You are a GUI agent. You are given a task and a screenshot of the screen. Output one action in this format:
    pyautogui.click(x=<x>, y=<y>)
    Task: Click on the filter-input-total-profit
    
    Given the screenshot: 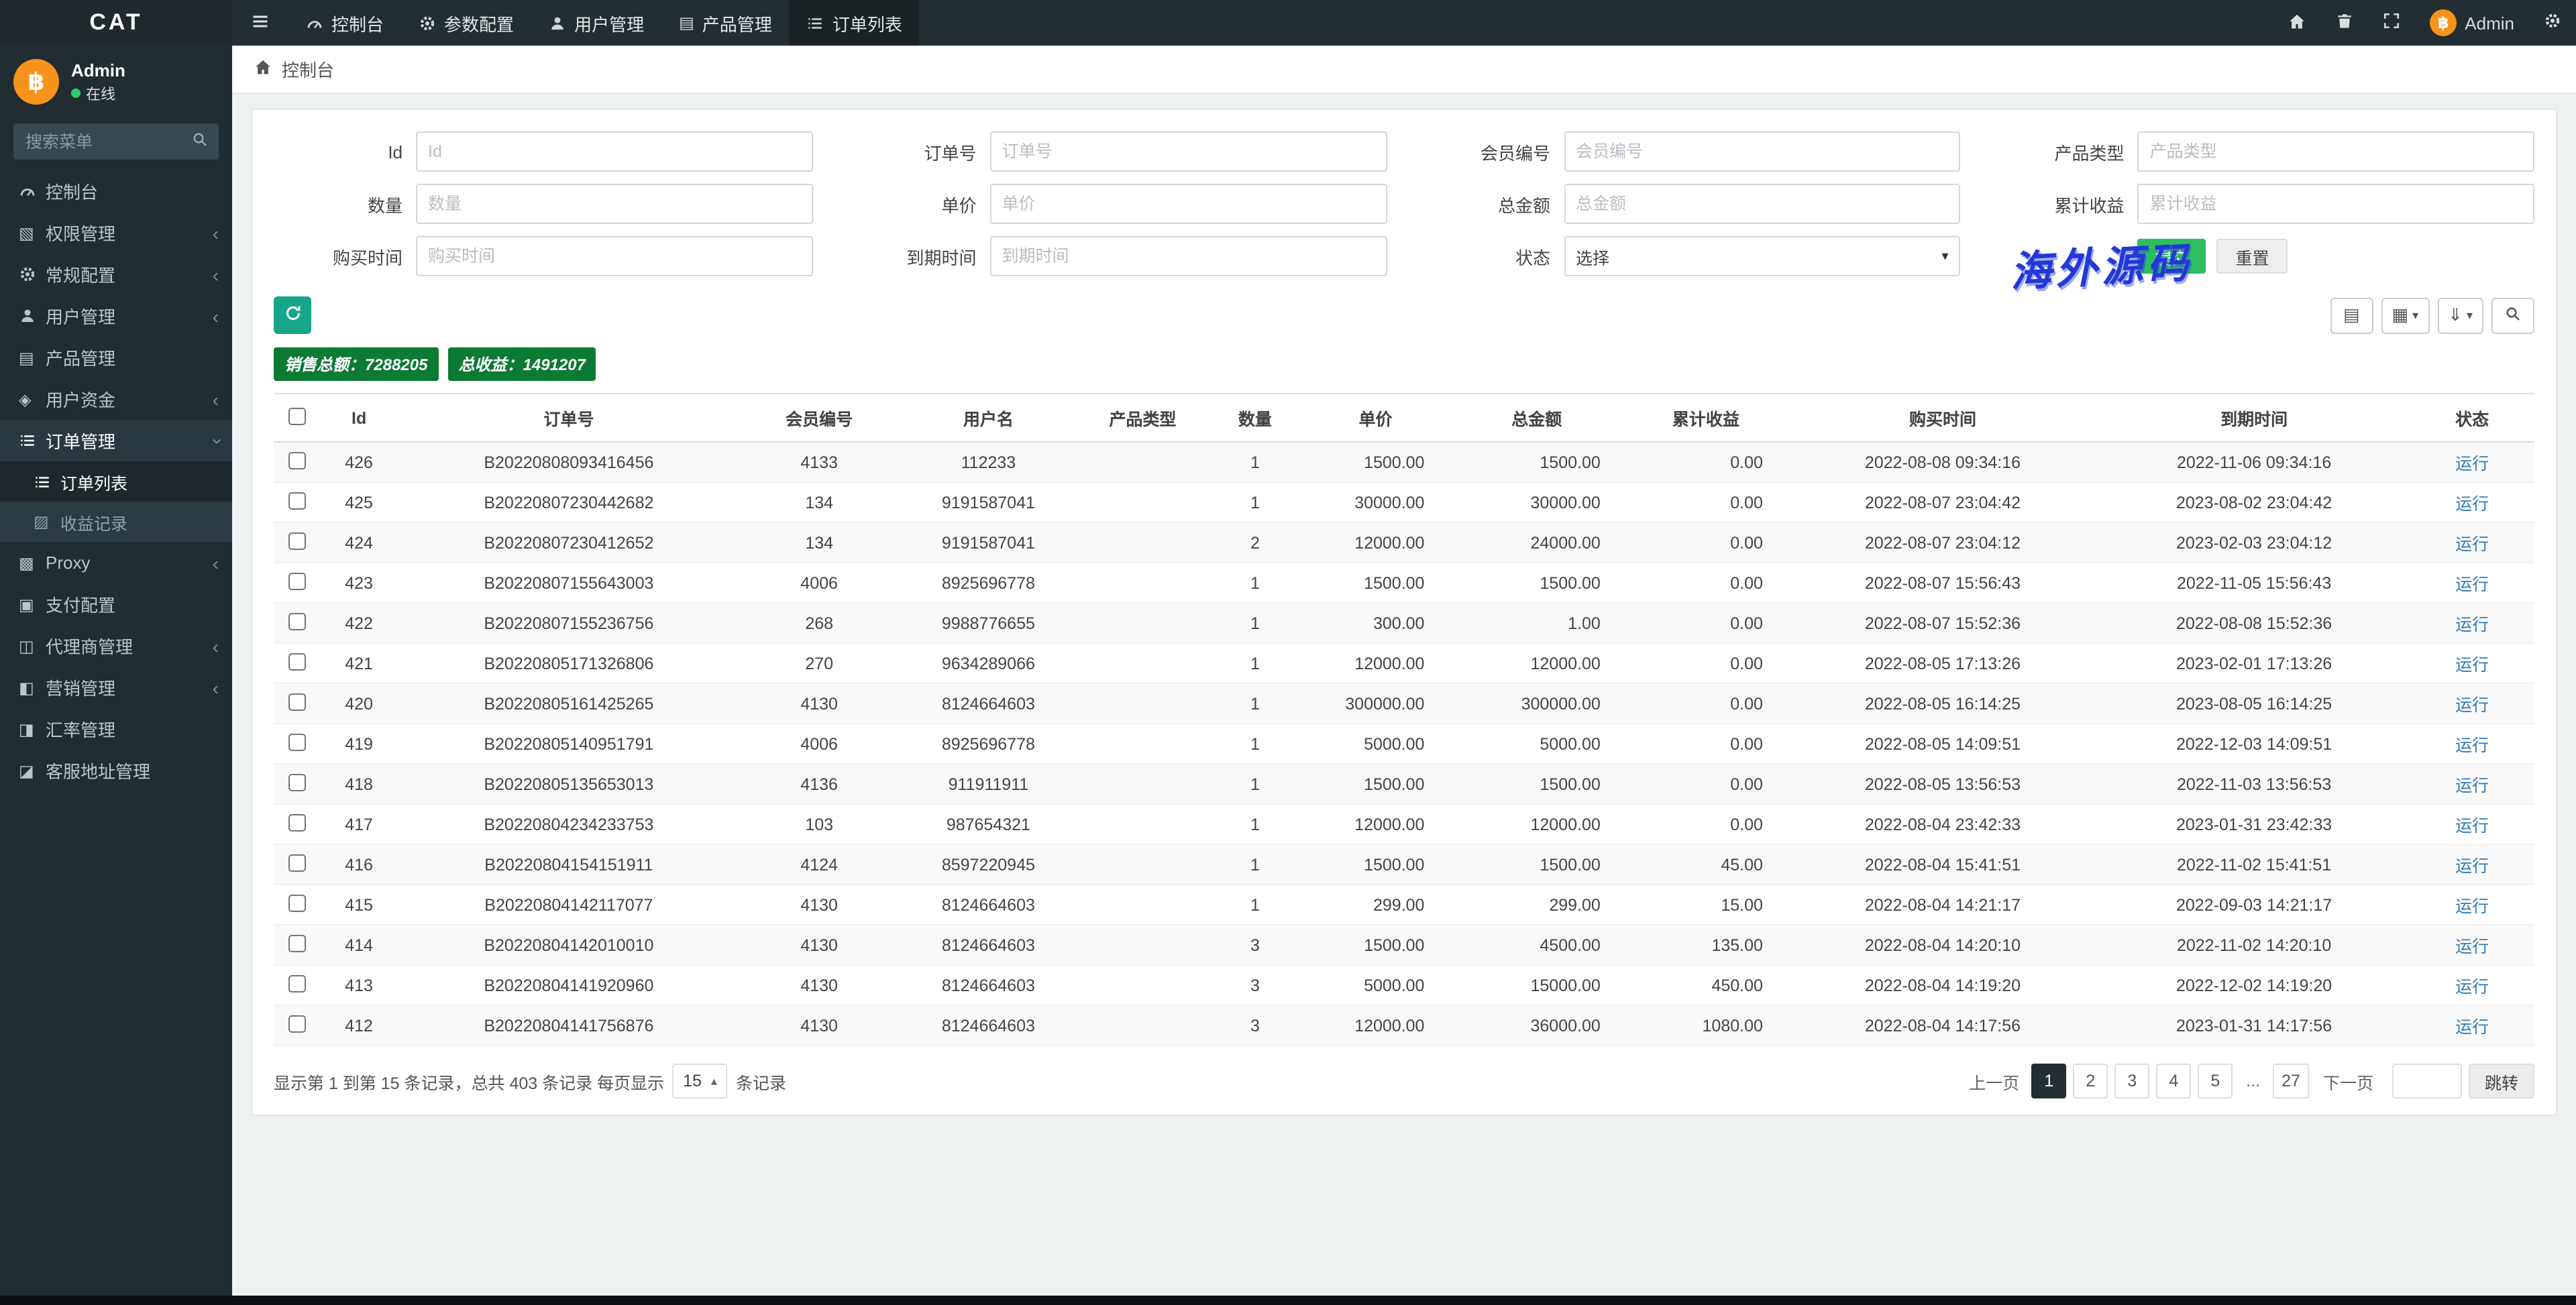 What is the action you would take?
    pyautogui.click(x=2335, y=204)
    